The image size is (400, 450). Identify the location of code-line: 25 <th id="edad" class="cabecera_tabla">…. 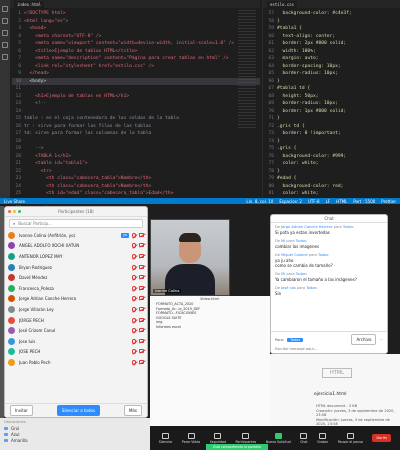
(136, 194).